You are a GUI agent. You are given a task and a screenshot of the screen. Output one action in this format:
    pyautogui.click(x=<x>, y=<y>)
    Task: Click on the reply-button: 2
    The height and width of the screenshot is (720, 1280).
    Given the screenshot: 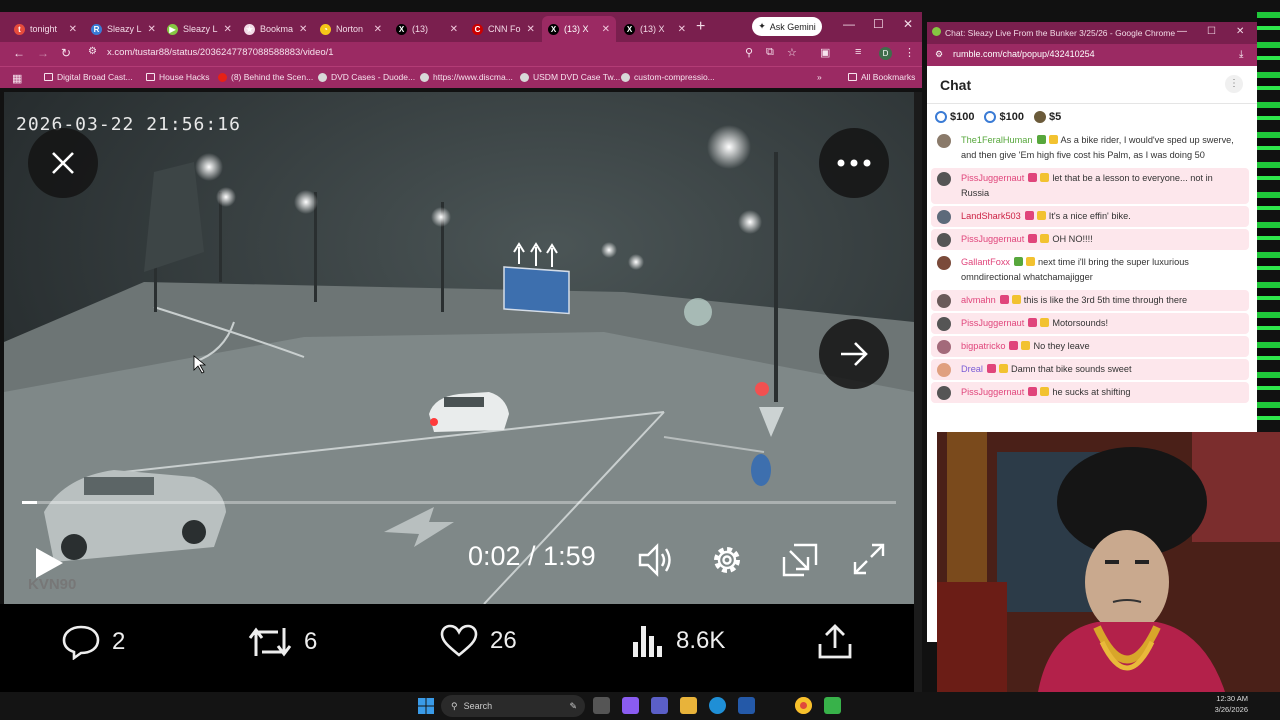 What is the action you would take?
    pyautogui.click(x=93, y=642)
    